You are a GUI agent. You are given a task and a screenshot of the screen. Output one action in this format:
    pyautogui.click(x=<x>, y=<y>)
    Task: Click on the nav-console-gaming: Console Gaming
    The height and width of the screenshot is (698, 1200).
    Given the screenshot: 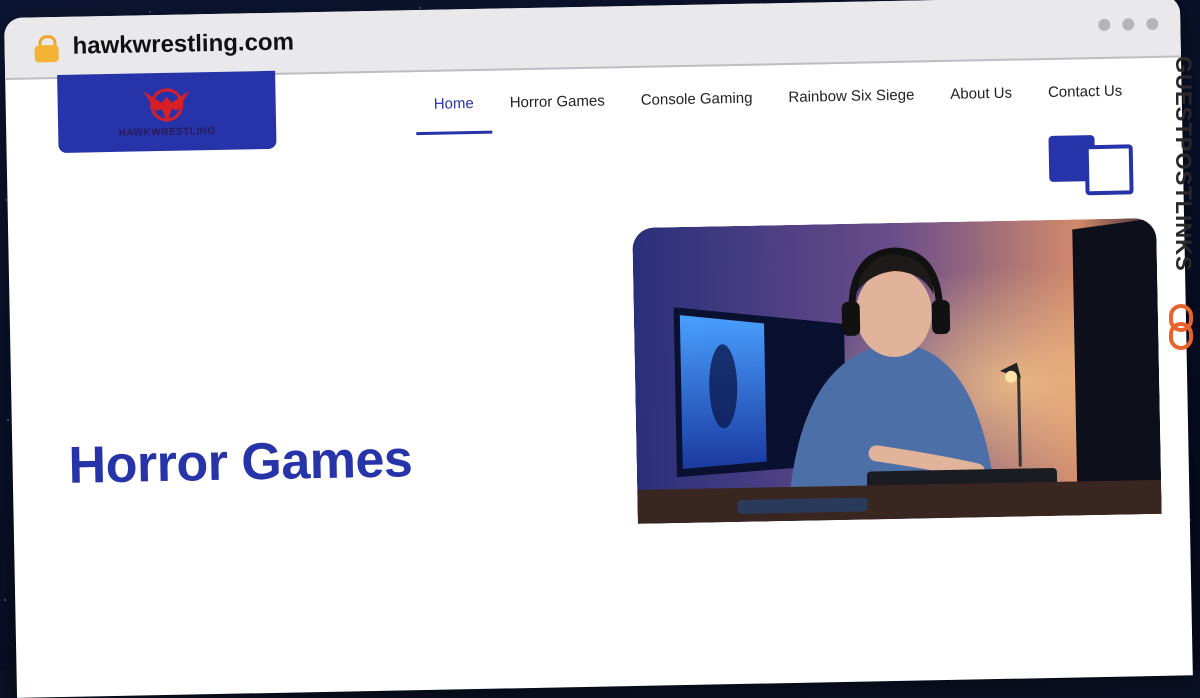 What is the action you would take?
    pyautogui.click(x=696, y=99)
    